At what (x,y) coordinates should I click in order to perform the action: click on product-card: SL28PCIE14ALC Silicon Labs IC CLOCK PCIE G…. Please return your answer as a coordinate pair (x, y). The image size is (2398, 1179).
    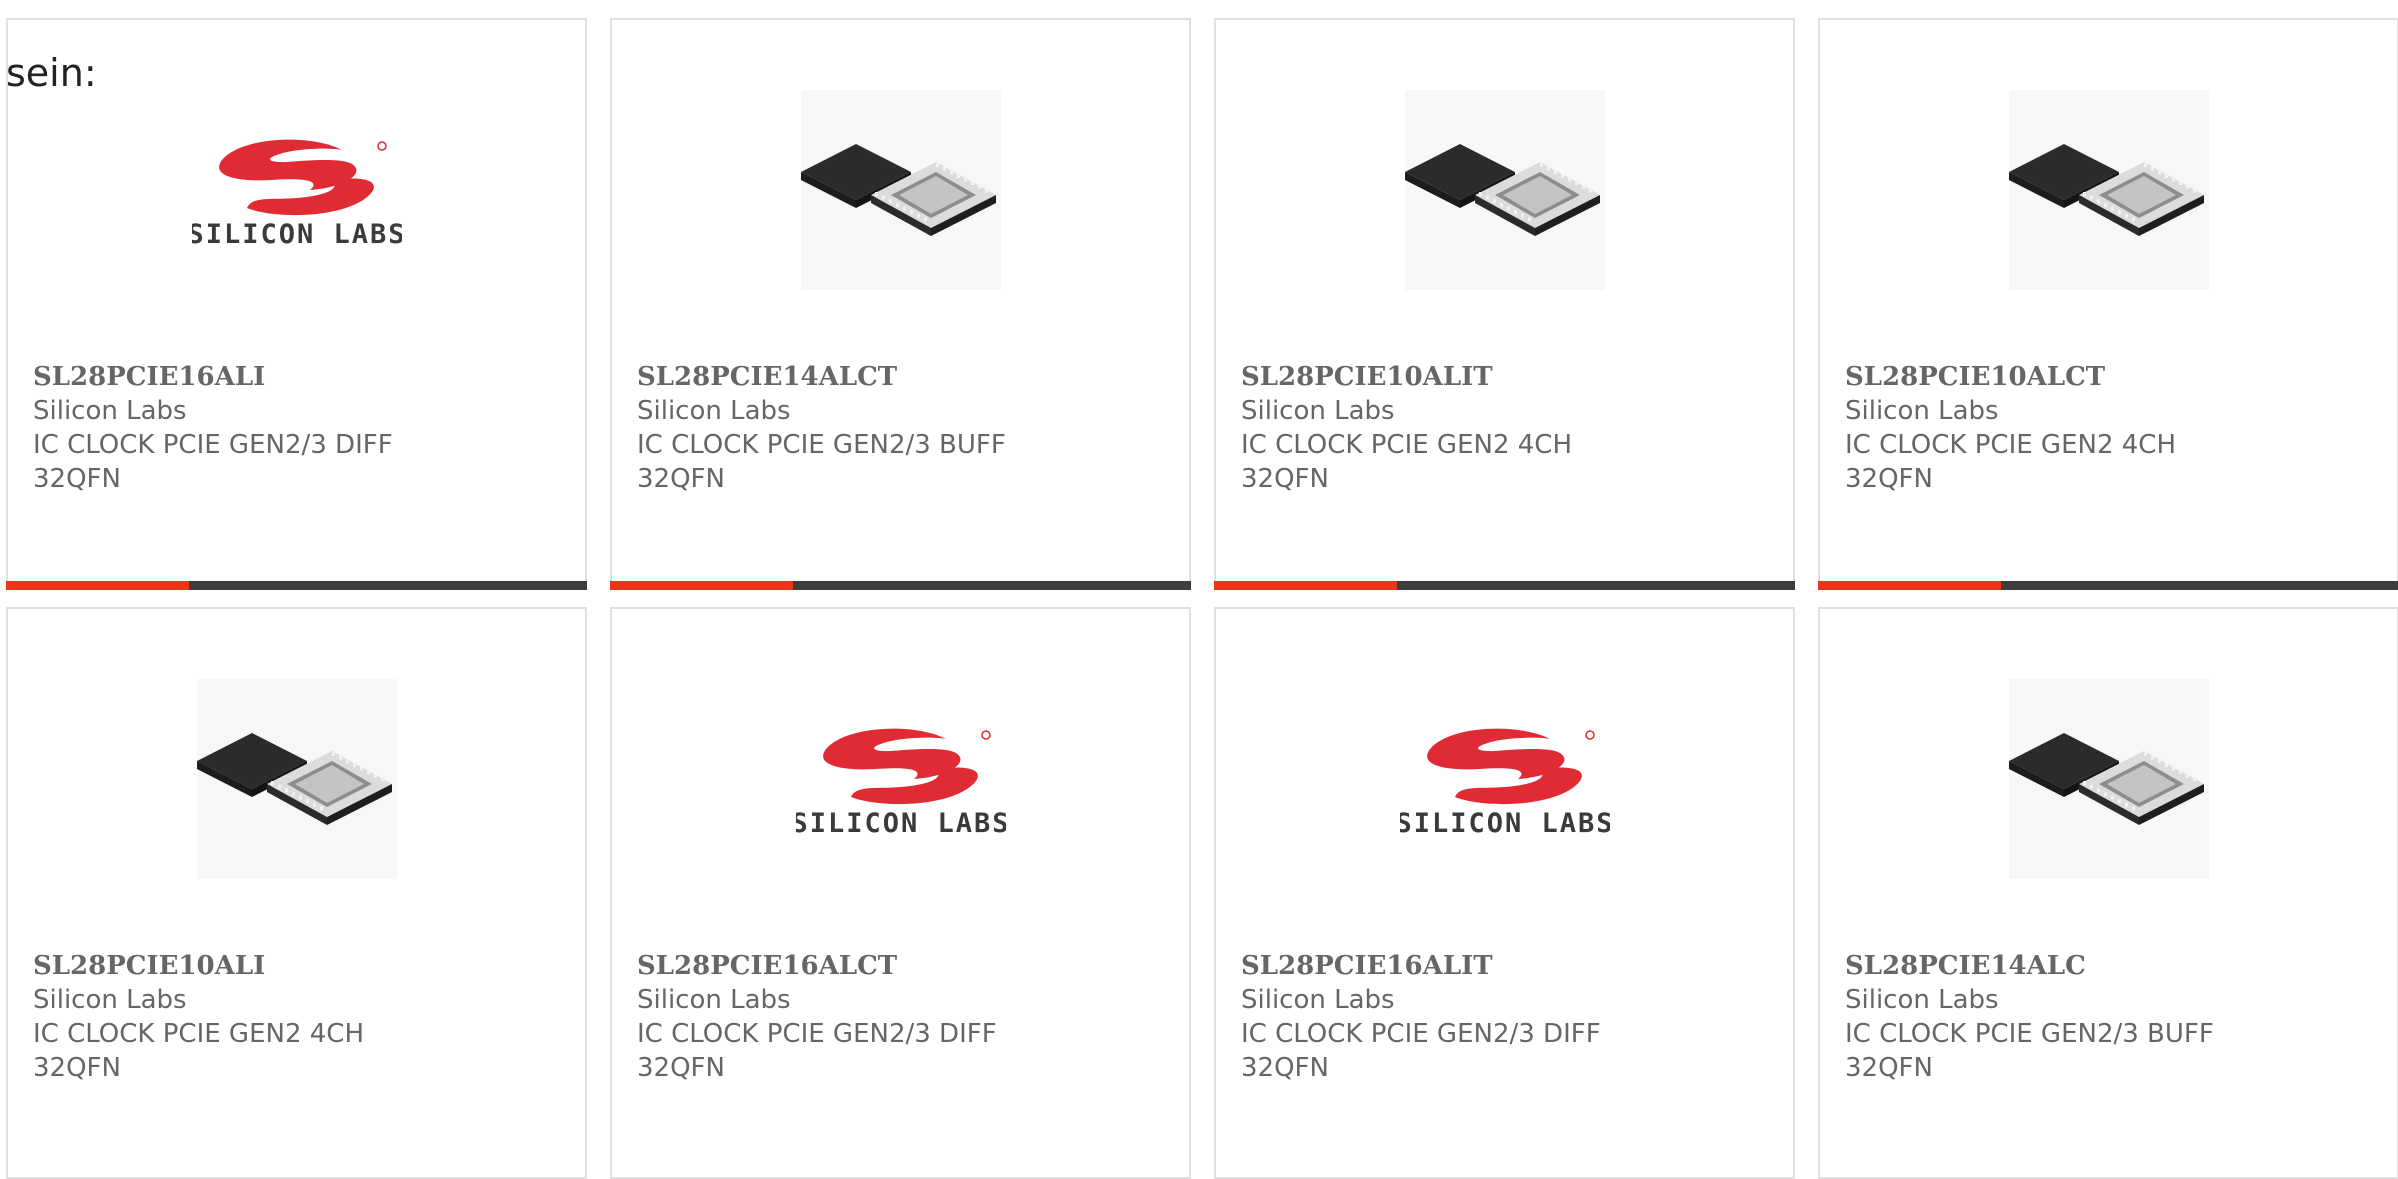
    Looking at the image, I should click on (2108, 893).